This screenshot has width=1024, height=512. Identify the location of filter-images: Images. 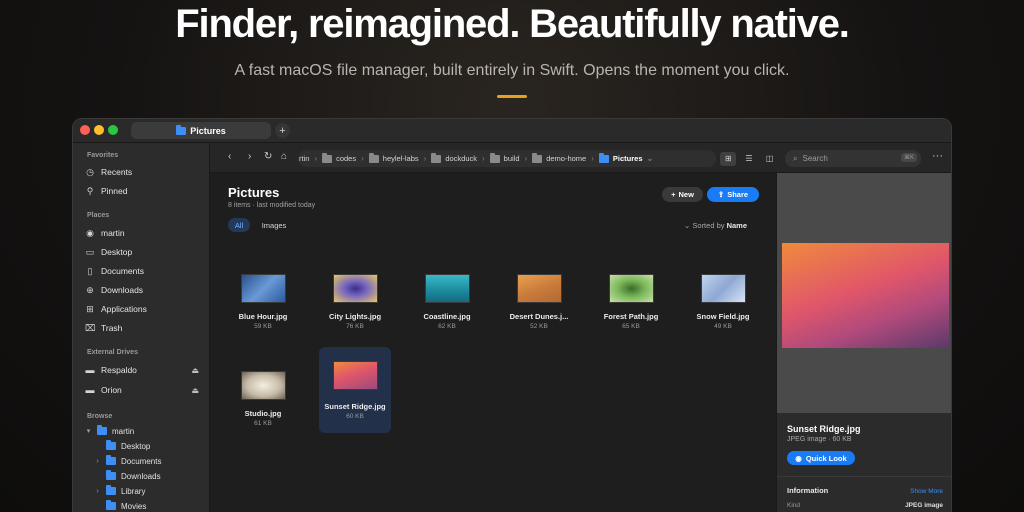
(274, 225).